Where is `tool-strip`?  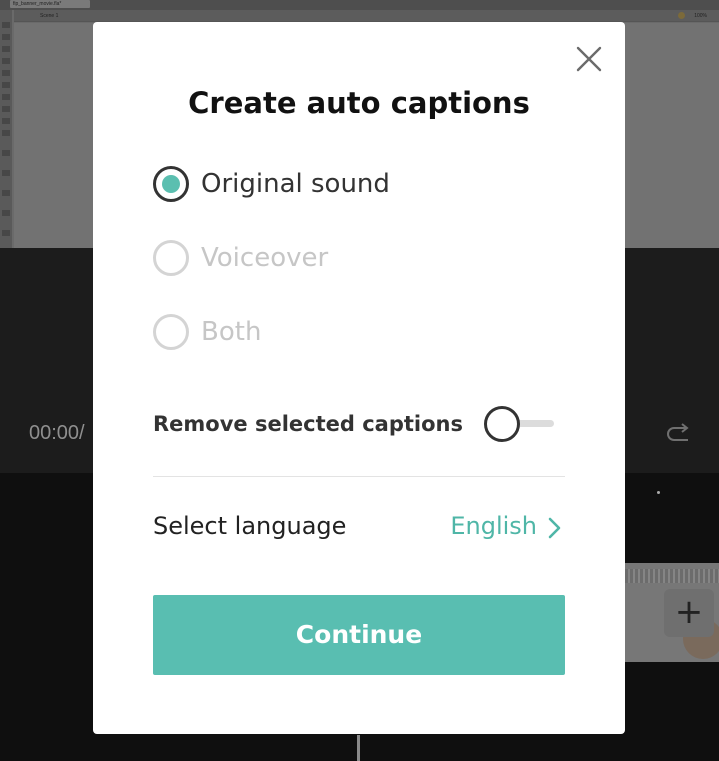 tool-strip is located at coordinates (6, 129).